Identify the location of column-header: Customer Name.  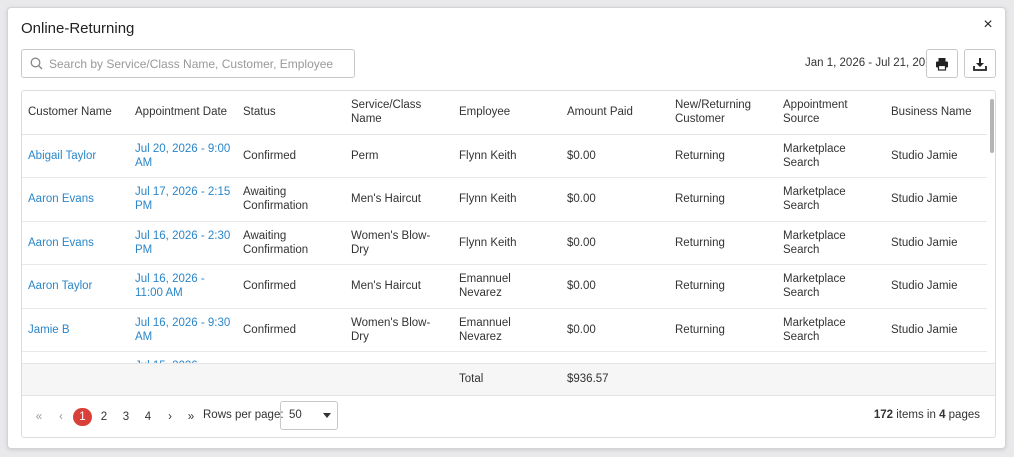
(75, 113).